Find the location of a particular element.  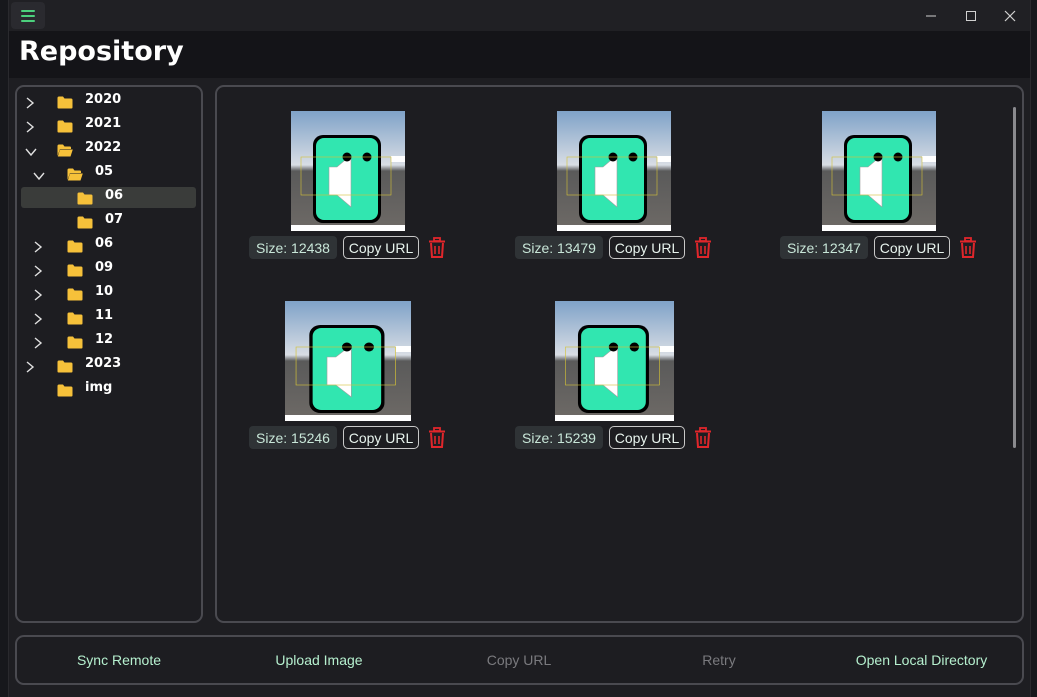

tree-item-label: 2020 is located at coordinates (103, 99).